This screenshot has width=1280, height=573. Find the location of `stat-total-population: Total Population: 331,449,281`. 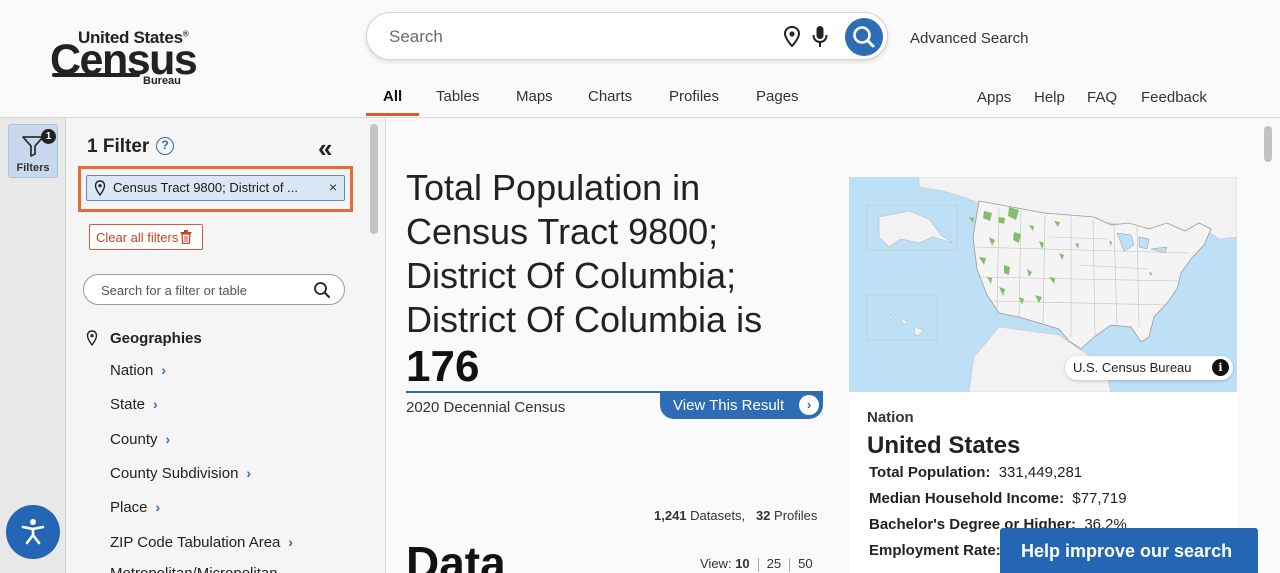

stat-total-population: Total Population: 331,449,281 is located at coordinates (976, 472).